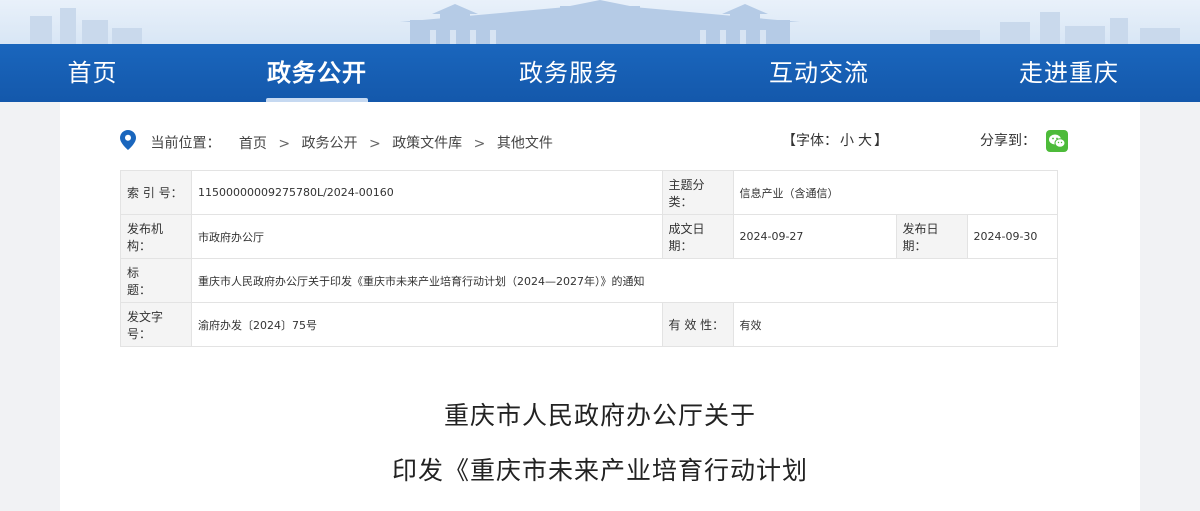  I want to click on document-title-line-1: 重庆市人民政府办公厅关于, so click(599, 415).